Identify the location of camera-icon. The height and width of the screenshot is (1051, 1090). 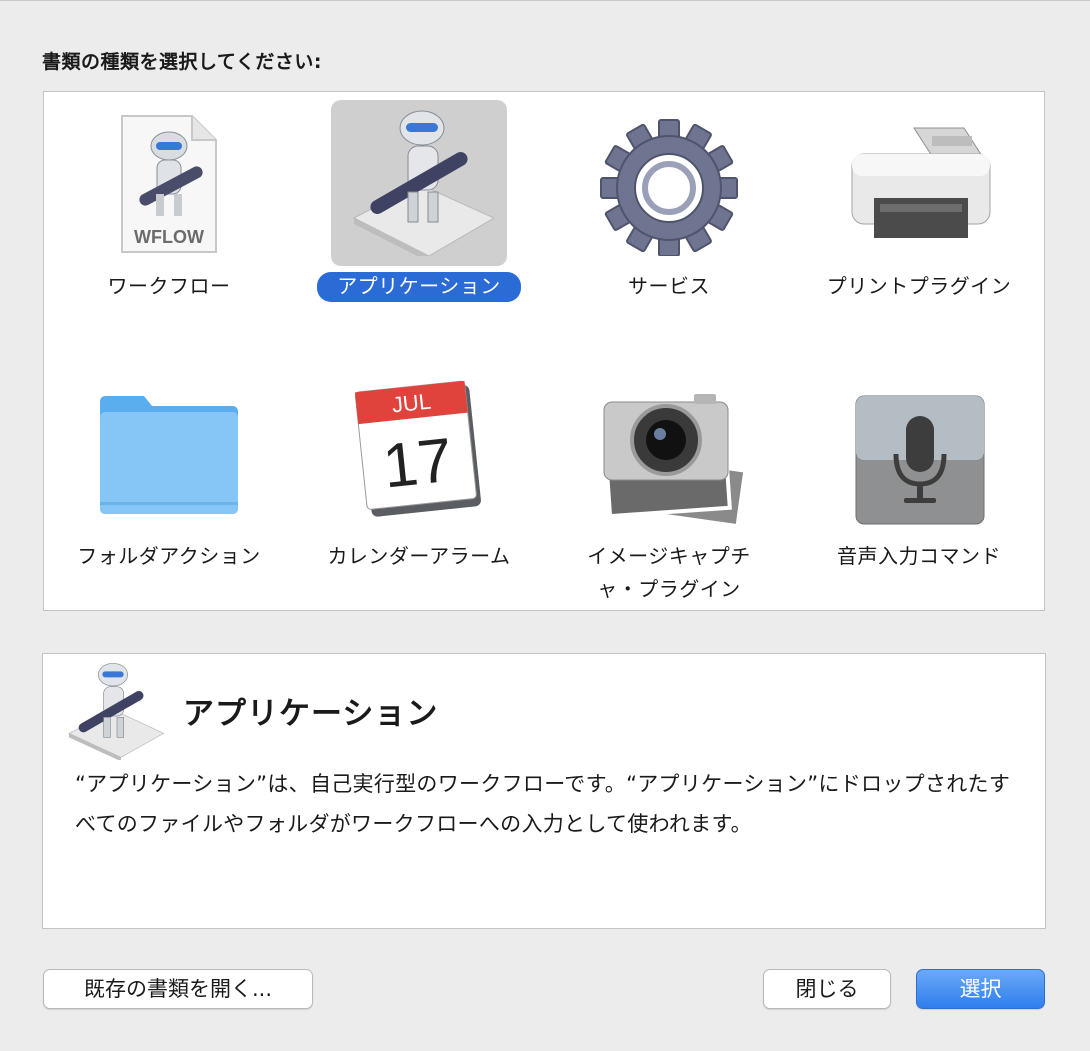
(673, 460).